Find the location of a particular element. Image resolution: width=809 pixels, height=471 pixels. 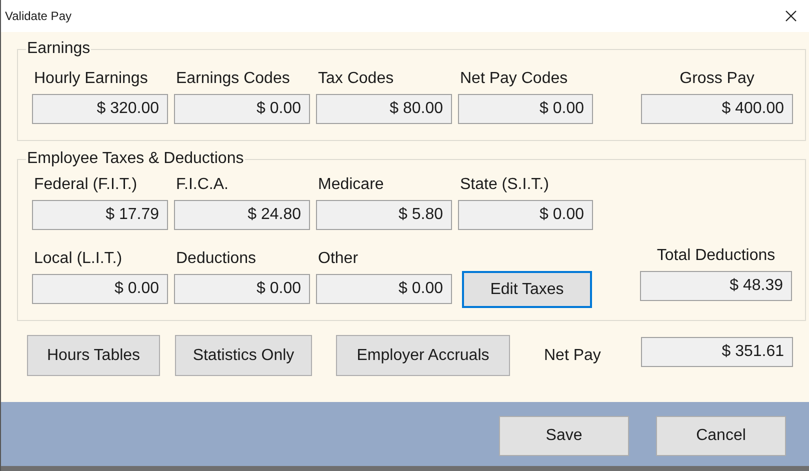

field-label: F.I.C.A. is located at coordinates (202, 185).